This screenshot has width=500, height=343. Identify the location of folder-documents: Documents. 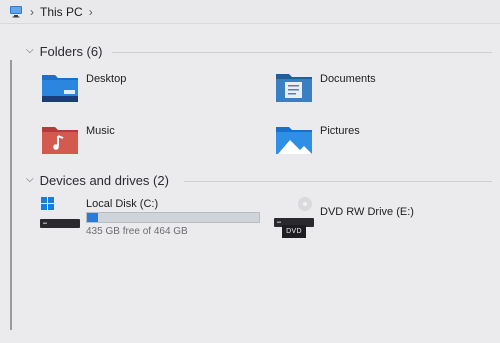
(325, 90).